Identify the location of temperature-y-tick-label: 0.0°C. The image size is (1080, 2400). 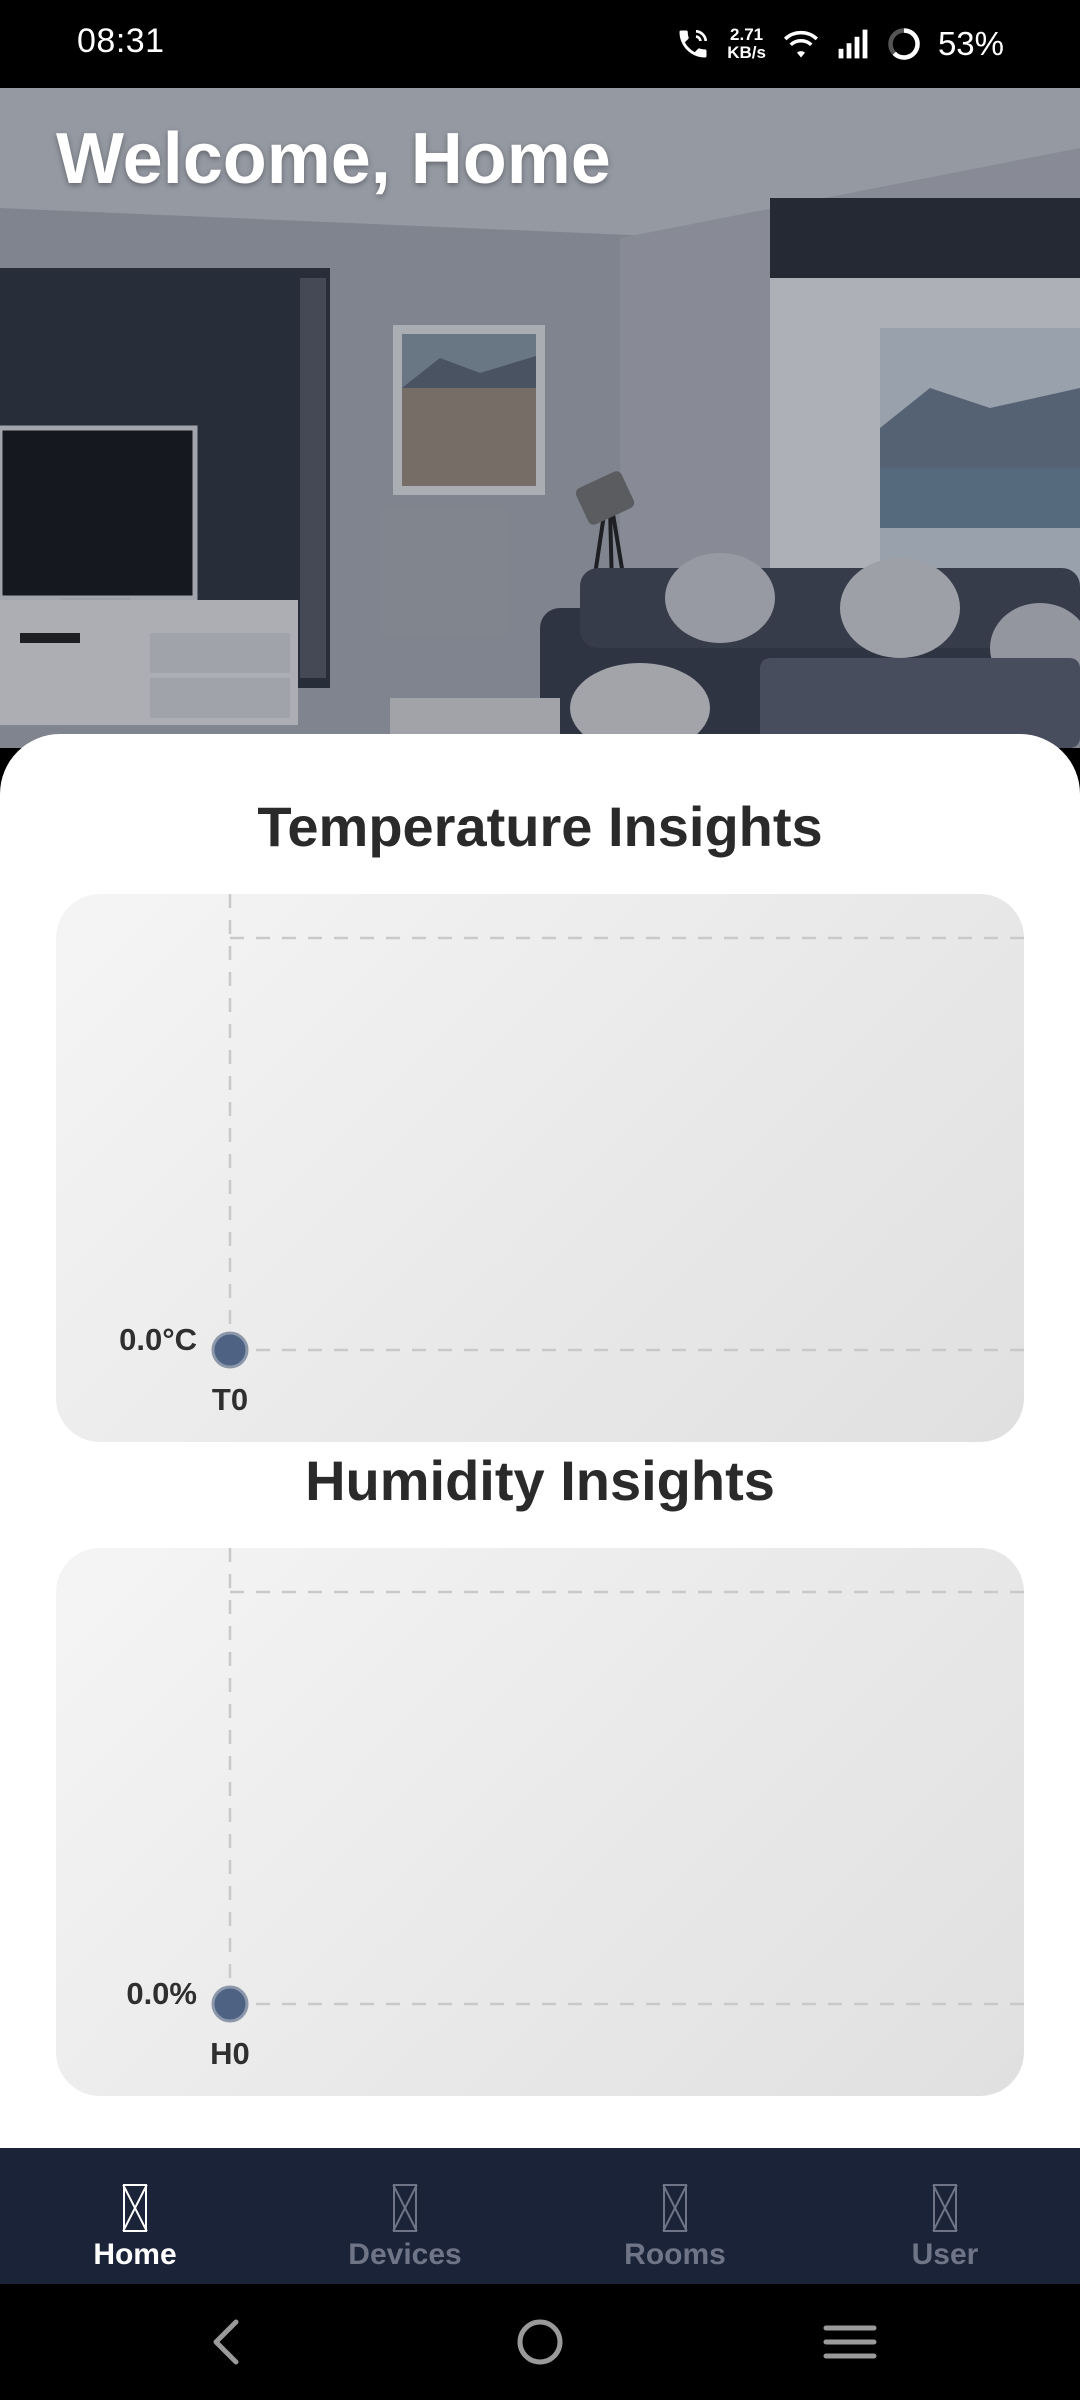
(158, 1339).